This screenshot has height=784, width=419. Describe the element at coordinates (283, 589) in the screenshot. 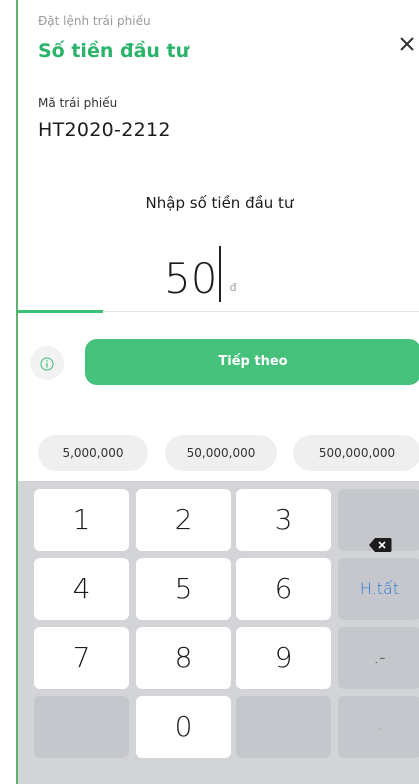

I see `key-6: 6` at that location.